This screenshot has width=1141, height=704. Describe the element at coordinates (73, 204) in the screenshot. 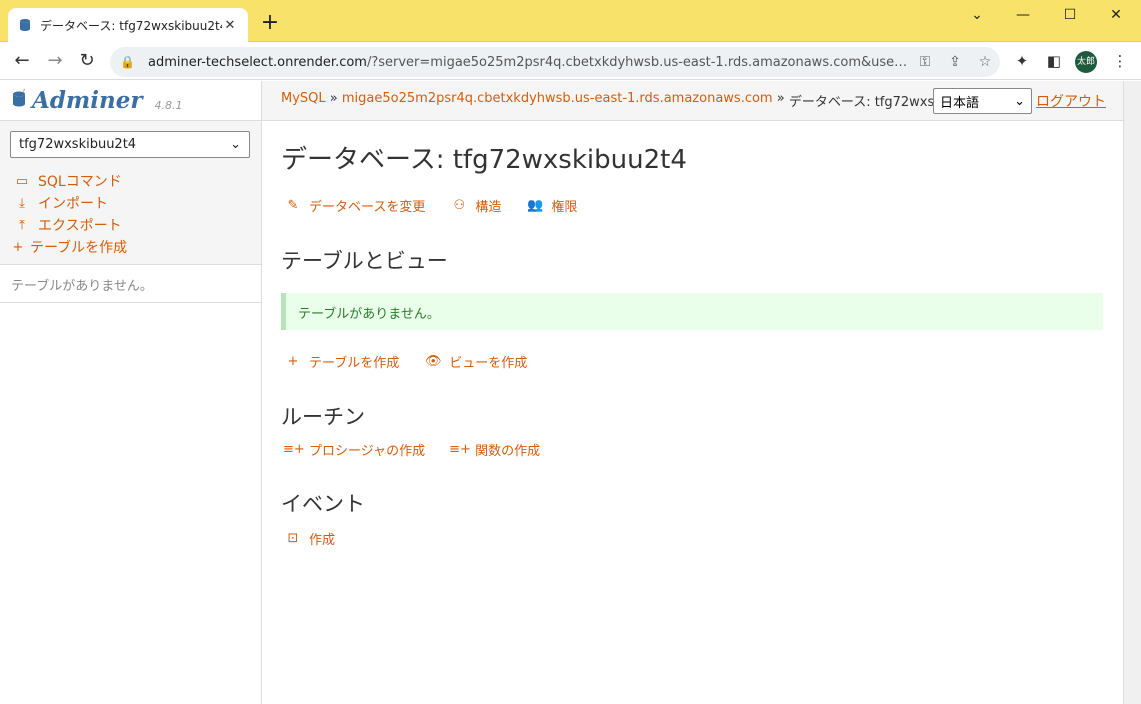

I see `import-label: インポート` at that location.